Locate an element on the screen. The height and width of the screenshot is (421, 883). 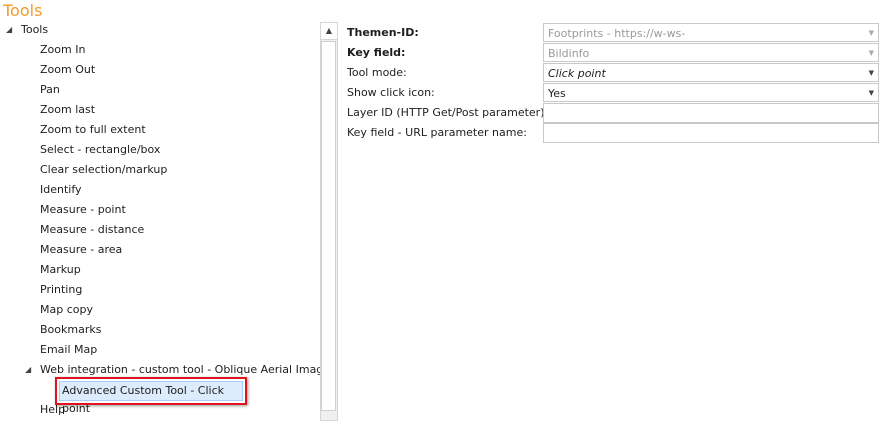
tree-item: Pan is located at coordinates (50, 90).